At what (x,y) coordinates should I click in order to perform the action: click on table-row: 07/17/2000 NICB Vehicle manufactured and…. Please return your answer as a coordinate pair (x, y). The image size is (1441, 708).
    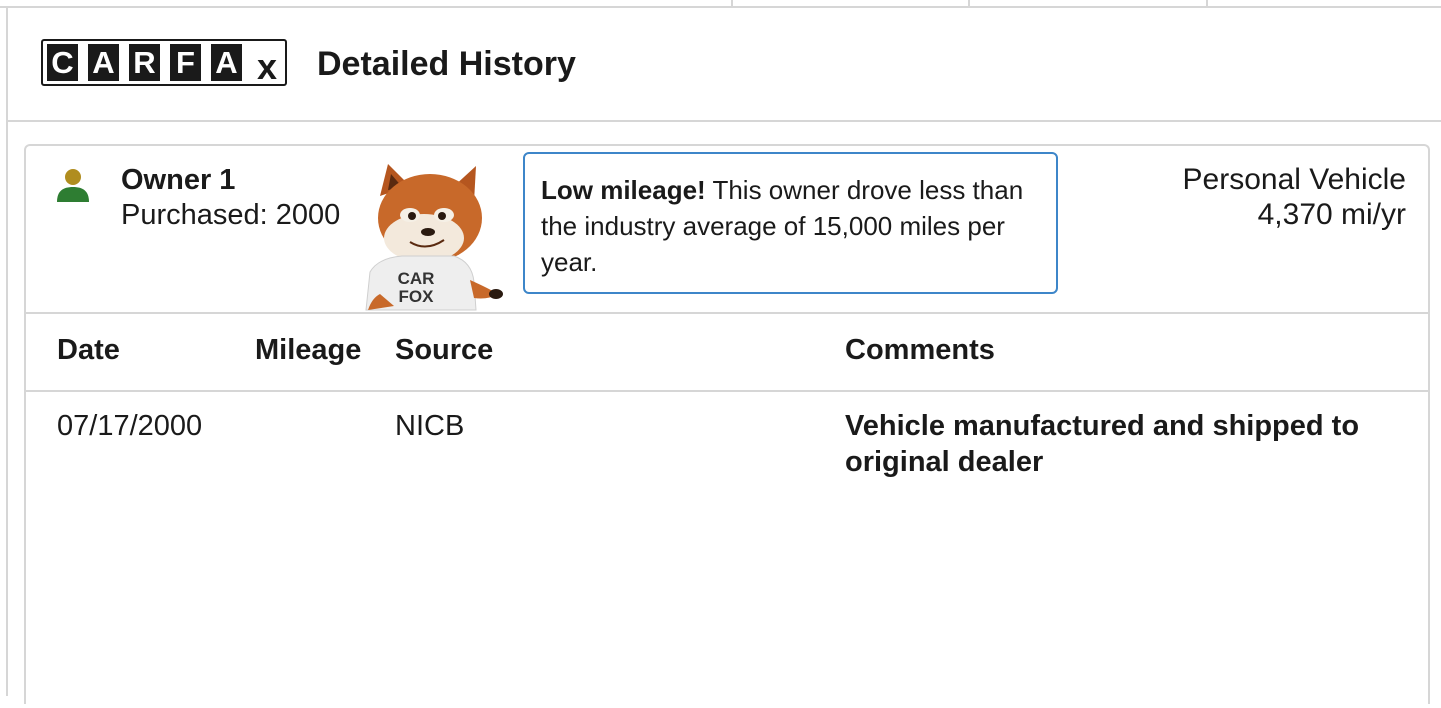
    Looking at the image, I should click on (727, 445).